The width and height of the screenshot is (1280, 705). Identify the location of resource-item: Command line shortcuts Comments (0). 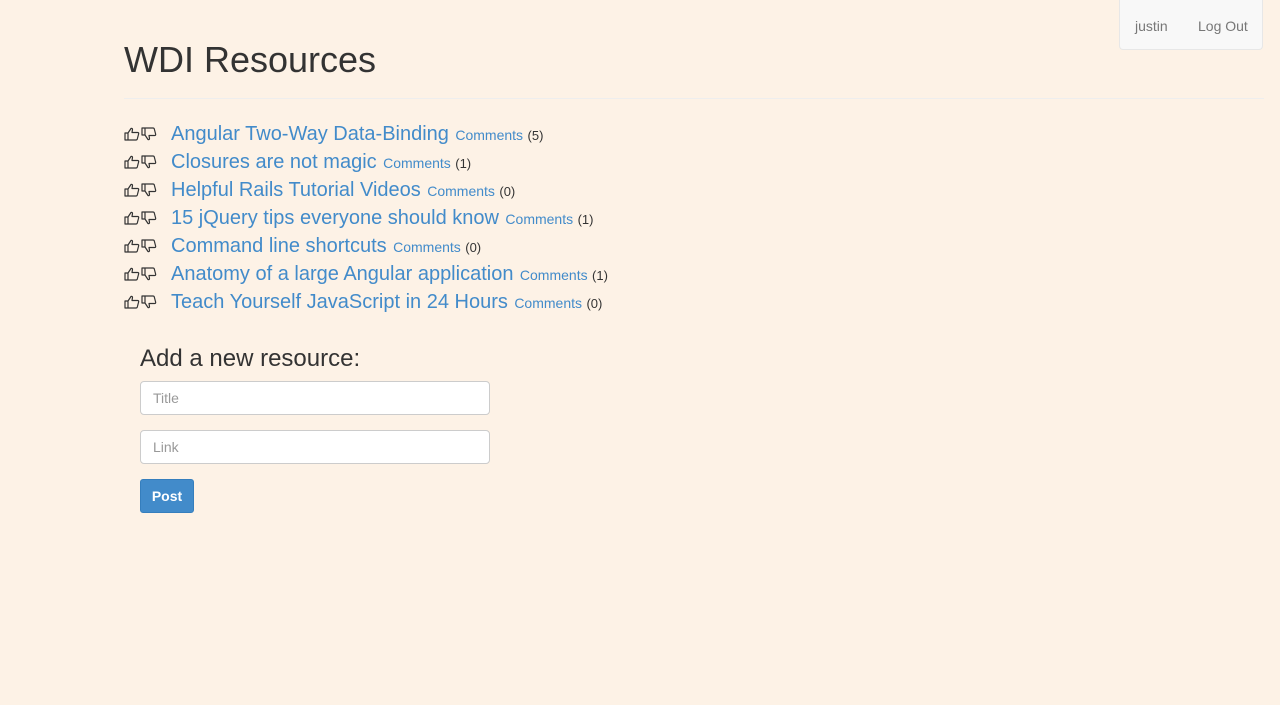
(366, 246).